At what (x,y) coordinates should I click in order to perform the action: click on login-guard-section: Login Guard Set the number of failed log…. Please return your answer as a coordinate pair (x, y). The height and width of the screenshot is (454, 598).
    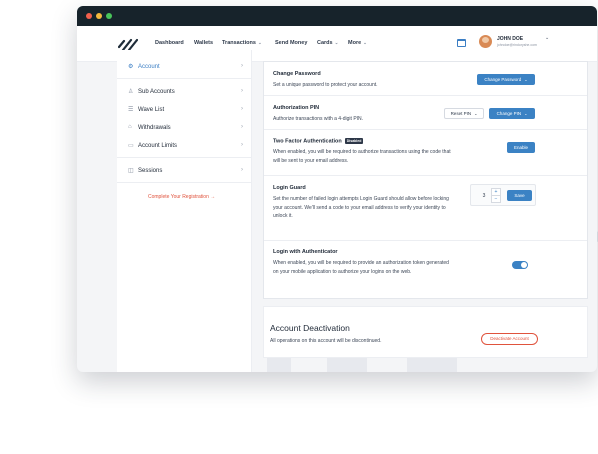
    Looking at the image, I should click on (425, 208).